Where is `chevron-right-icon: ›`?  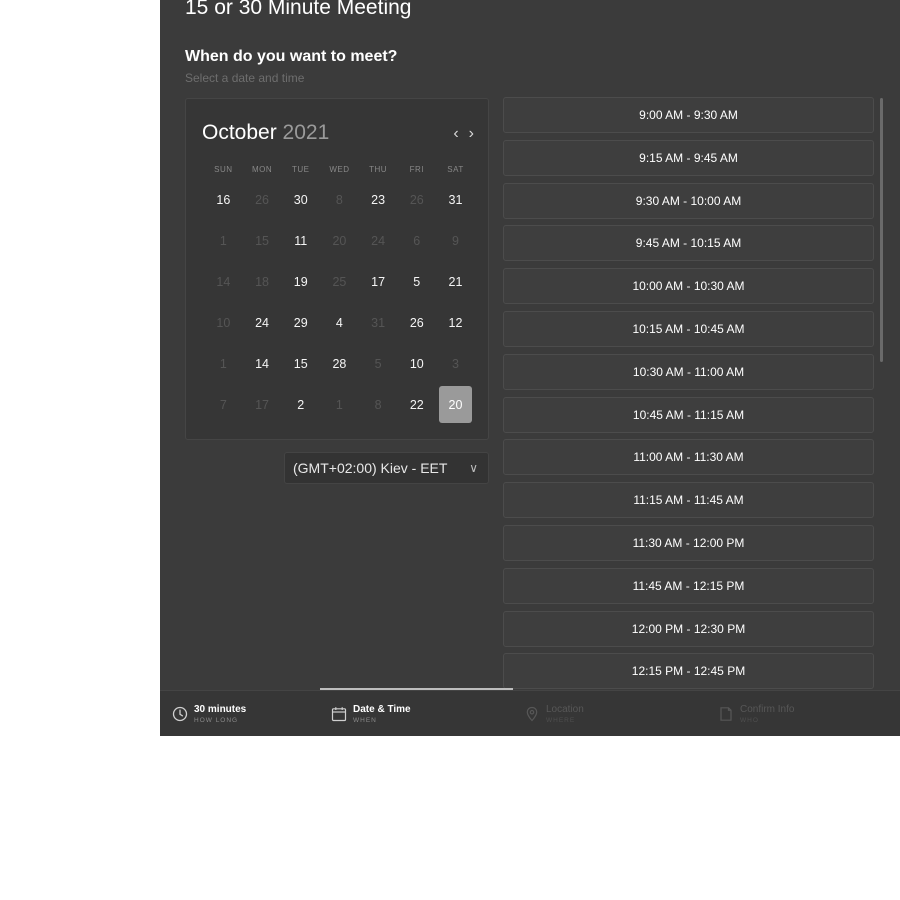
chevron-right-icon: › is located at coordinates (471, 134).